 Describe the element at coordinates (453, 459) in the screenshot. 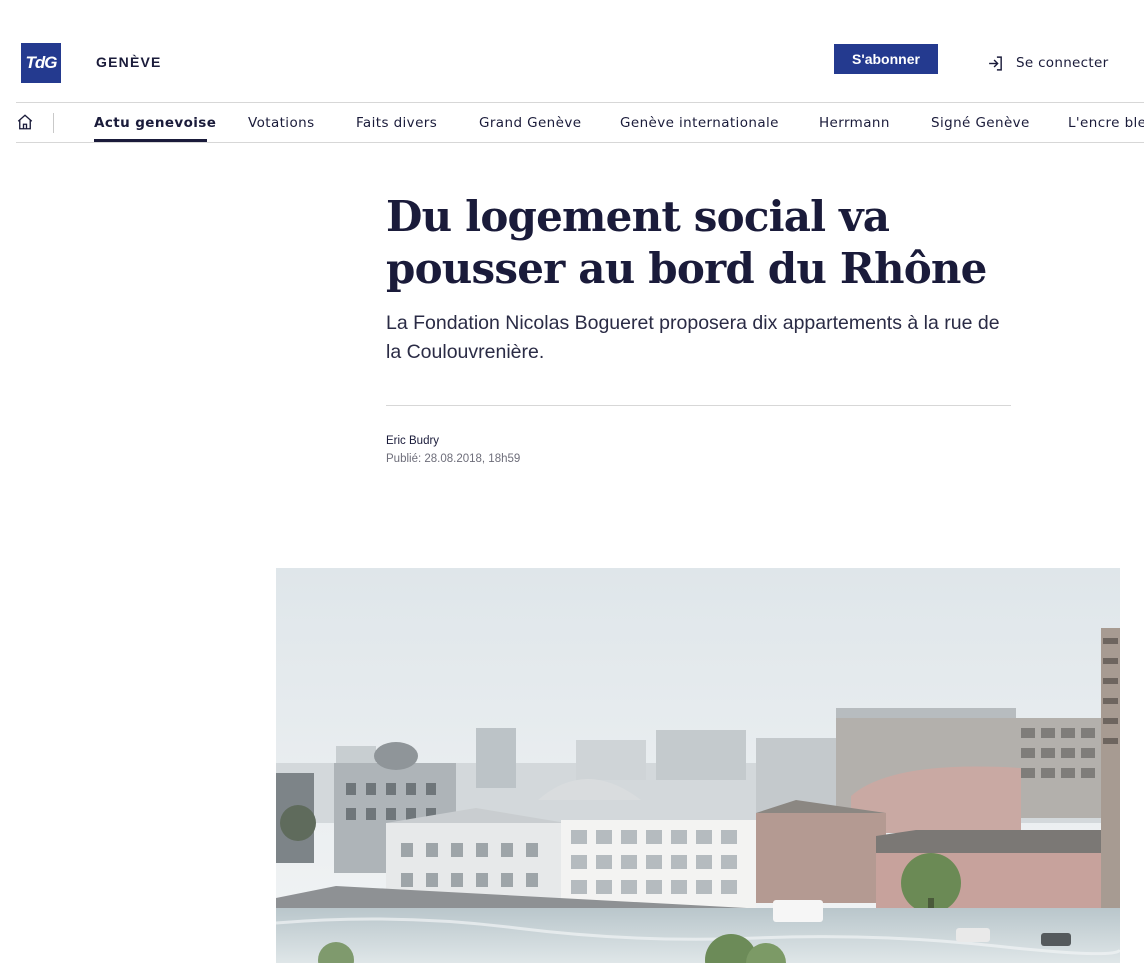

I see `article-date: Publié: 28.08.2018, 18h59` at that location.